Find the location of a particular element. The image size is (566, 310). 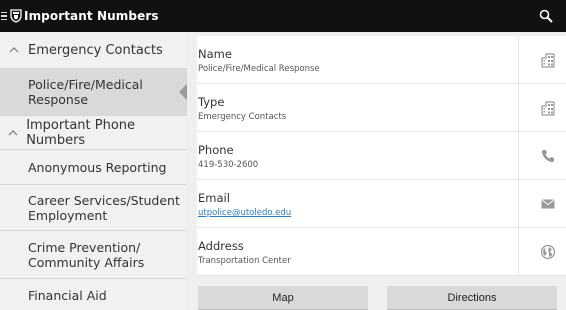

list-item-label: Anonymous Reporting is located at coordinates (97, 167).